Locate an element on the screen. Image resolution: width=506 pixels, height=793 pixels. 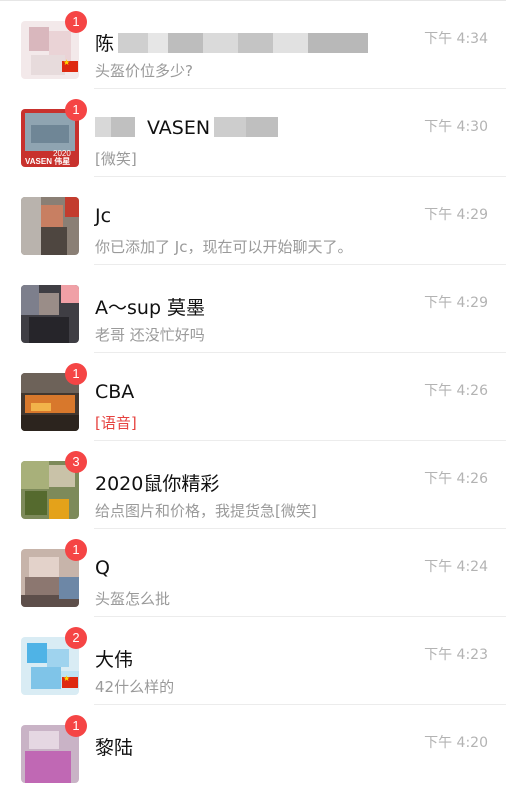
chat-time: 下午 4:20 is located at coordinates (456, 743).